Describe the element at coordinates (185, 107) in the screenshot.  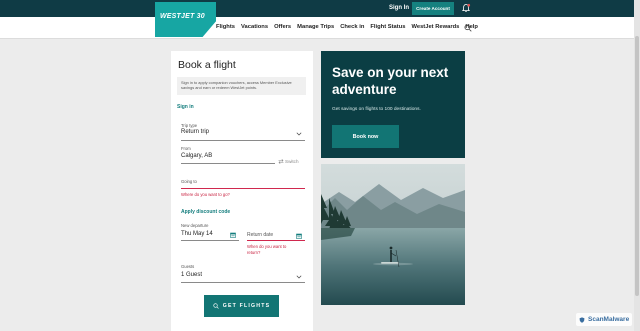
I see `card-sign-in-link: Sign in` at that location.